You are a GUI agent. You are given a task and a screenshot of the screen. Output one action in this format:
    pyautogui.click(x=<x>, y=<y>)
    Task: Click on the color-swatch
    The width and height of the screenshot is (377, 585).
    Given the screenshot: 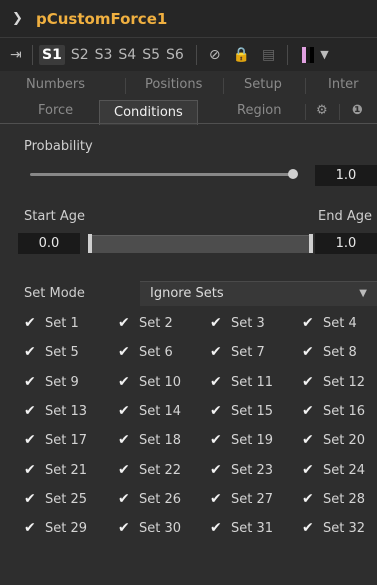 What is the action you would take?
    pyautogui.click(x=308, y=54)
    